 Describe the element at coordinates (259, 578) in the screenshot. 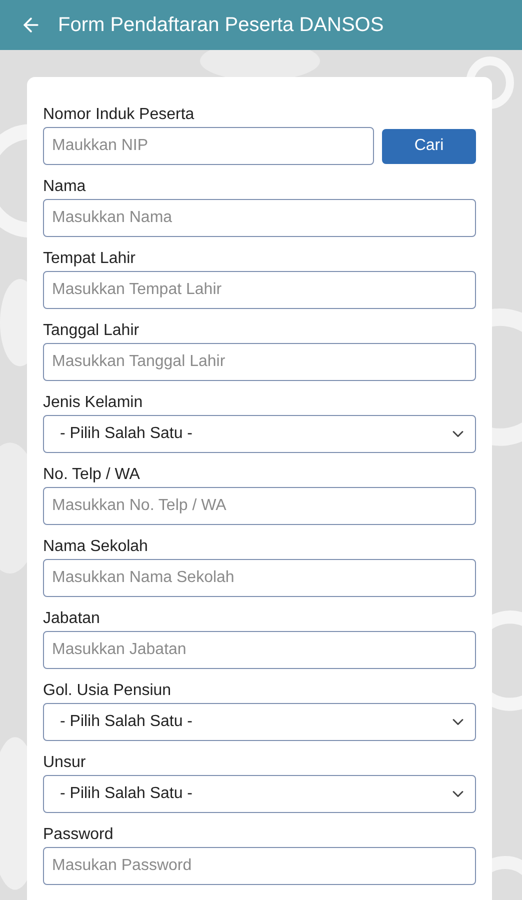

I see `input-field: Masukkan Nama Sekolah` at that location.